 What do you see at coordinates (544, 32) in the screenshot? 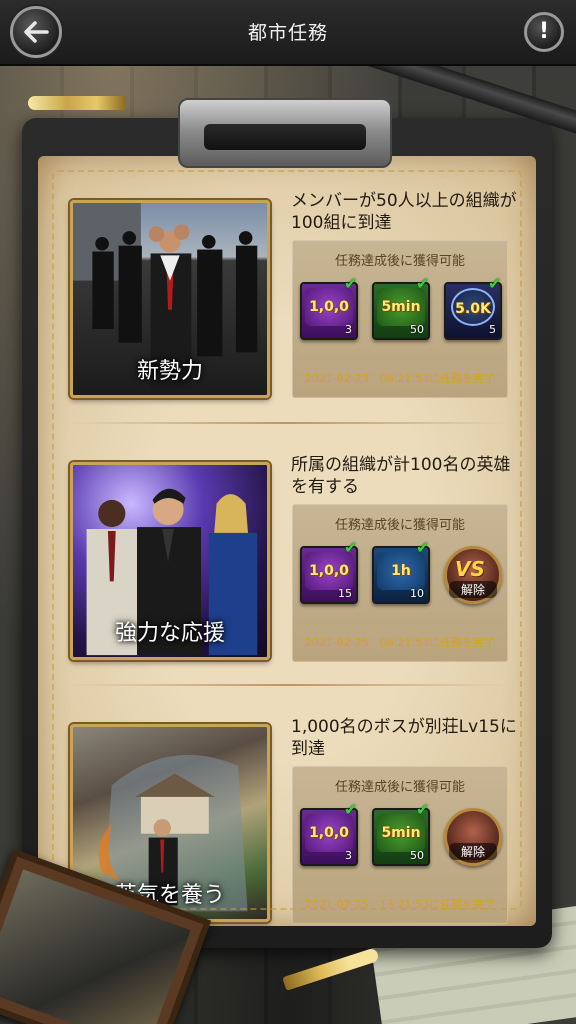
I see `info-button: !` at bounding box center [544, 32].